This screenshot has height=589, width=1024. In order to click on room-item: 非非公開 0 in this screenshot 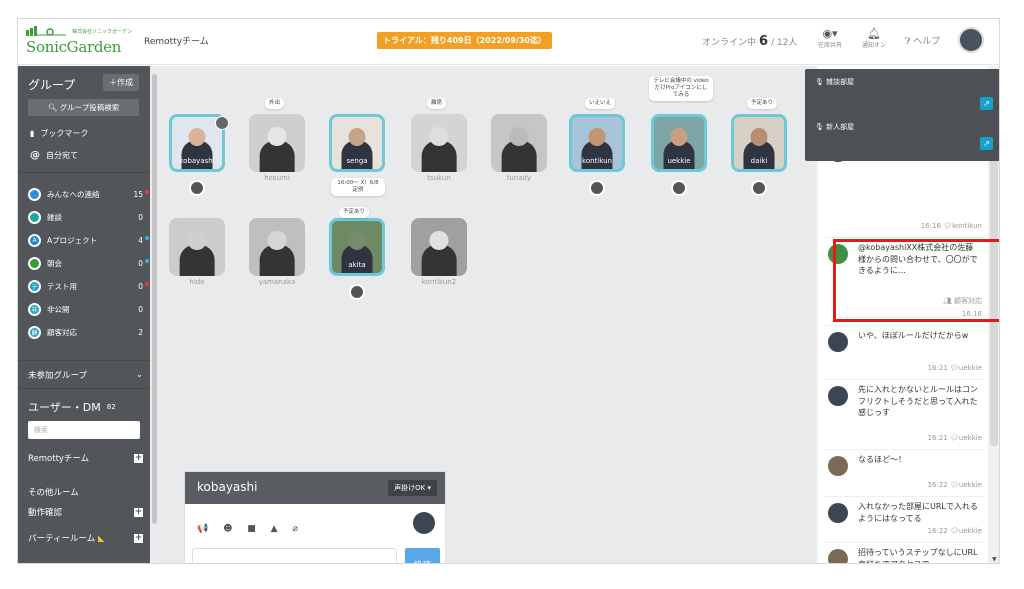, I will do `click(85, 309)`.